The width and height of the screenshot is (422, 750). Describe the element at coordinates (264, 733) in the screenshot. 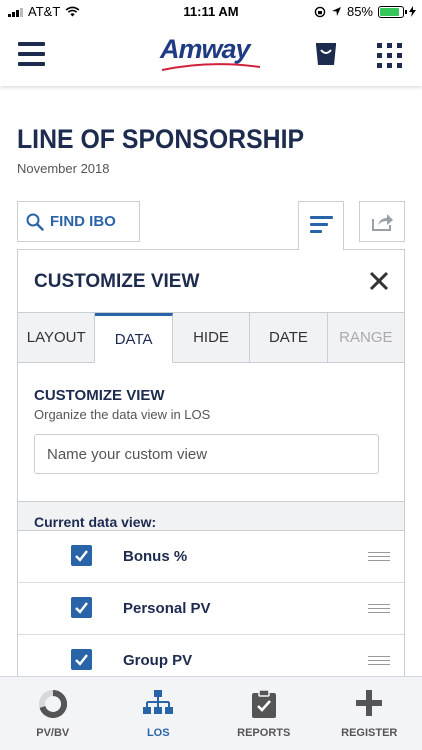

I see `nav-label: REPORTS` at that location.